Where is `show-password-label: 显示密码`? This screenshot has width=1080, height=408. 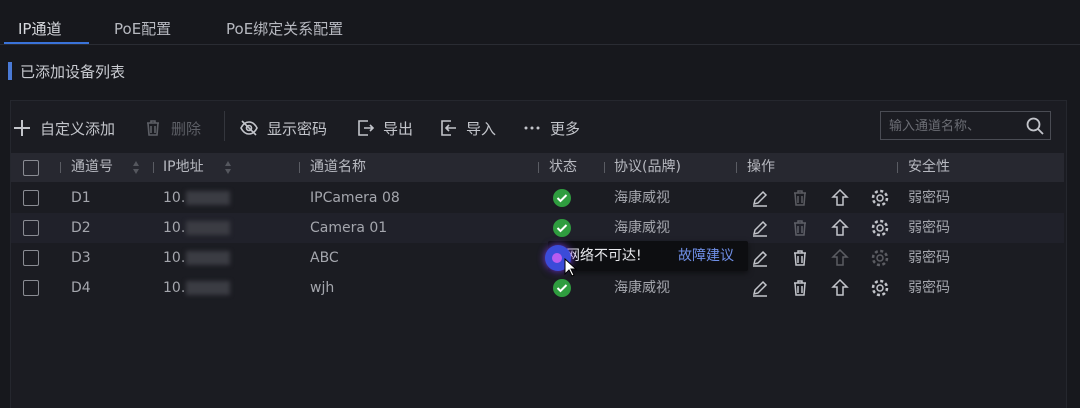 show-password-label: 显示密码 is located at coordinates (297, 128).